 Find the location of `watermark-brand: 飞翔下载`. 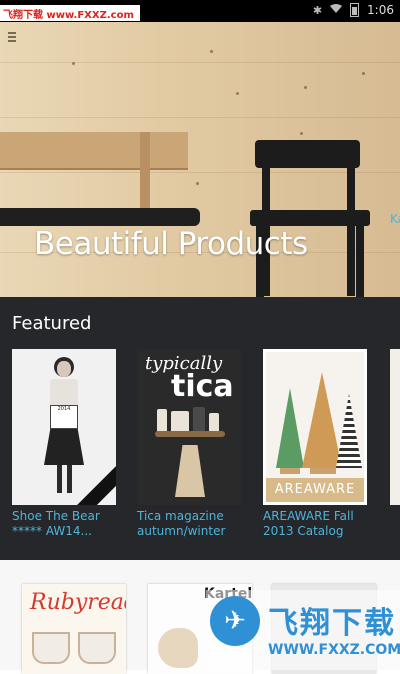

watermark-brand: 飞翔下载 is located at coordinates (332, 623).